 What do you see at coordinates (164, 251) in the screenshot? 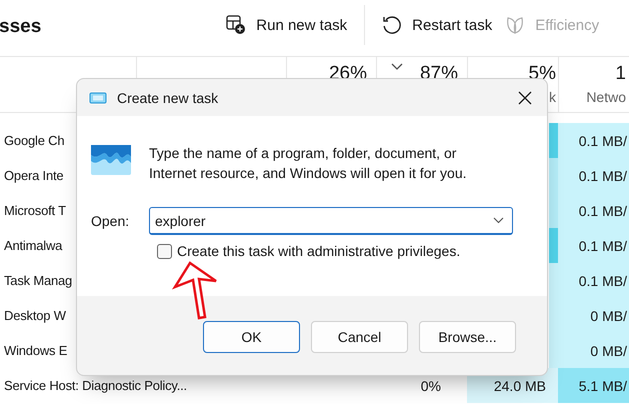
I see `admin-checkbox` at bounding box center [164, 251].